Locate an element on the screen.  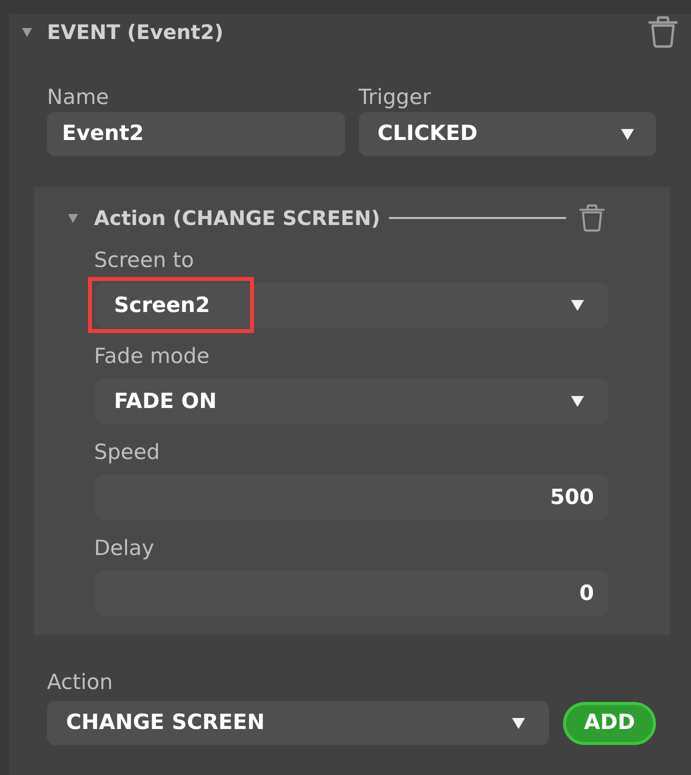
dropdown: FADE ON is located at coordinates (351, 401).